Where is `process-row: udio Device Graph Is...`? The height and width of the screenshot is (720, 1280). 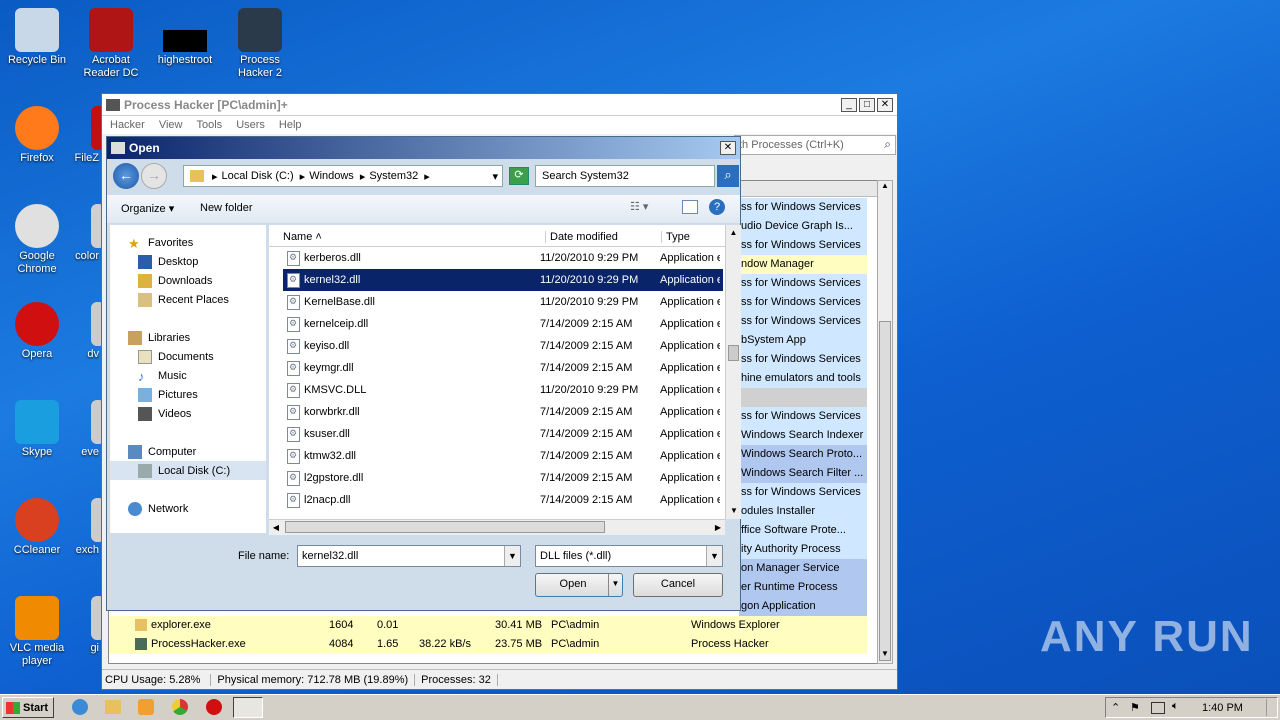 process-row: udio Device Graph Is... is located at coordinates (803, 226).